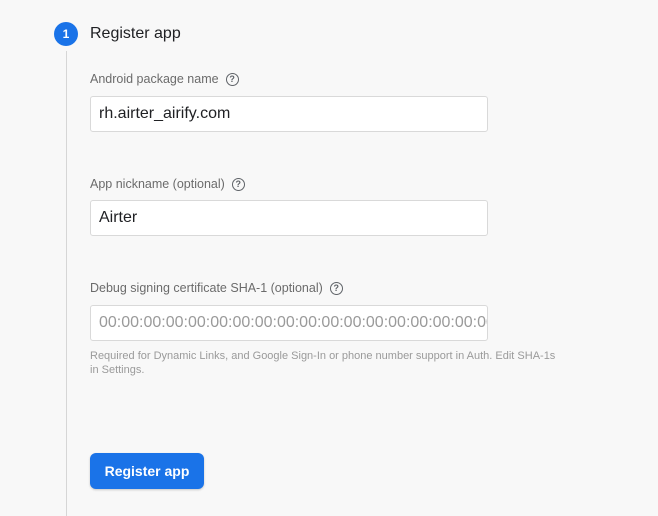 The width and height of the screenshot is (658, 516). I want to click on sha1-input, so click(289, 323).